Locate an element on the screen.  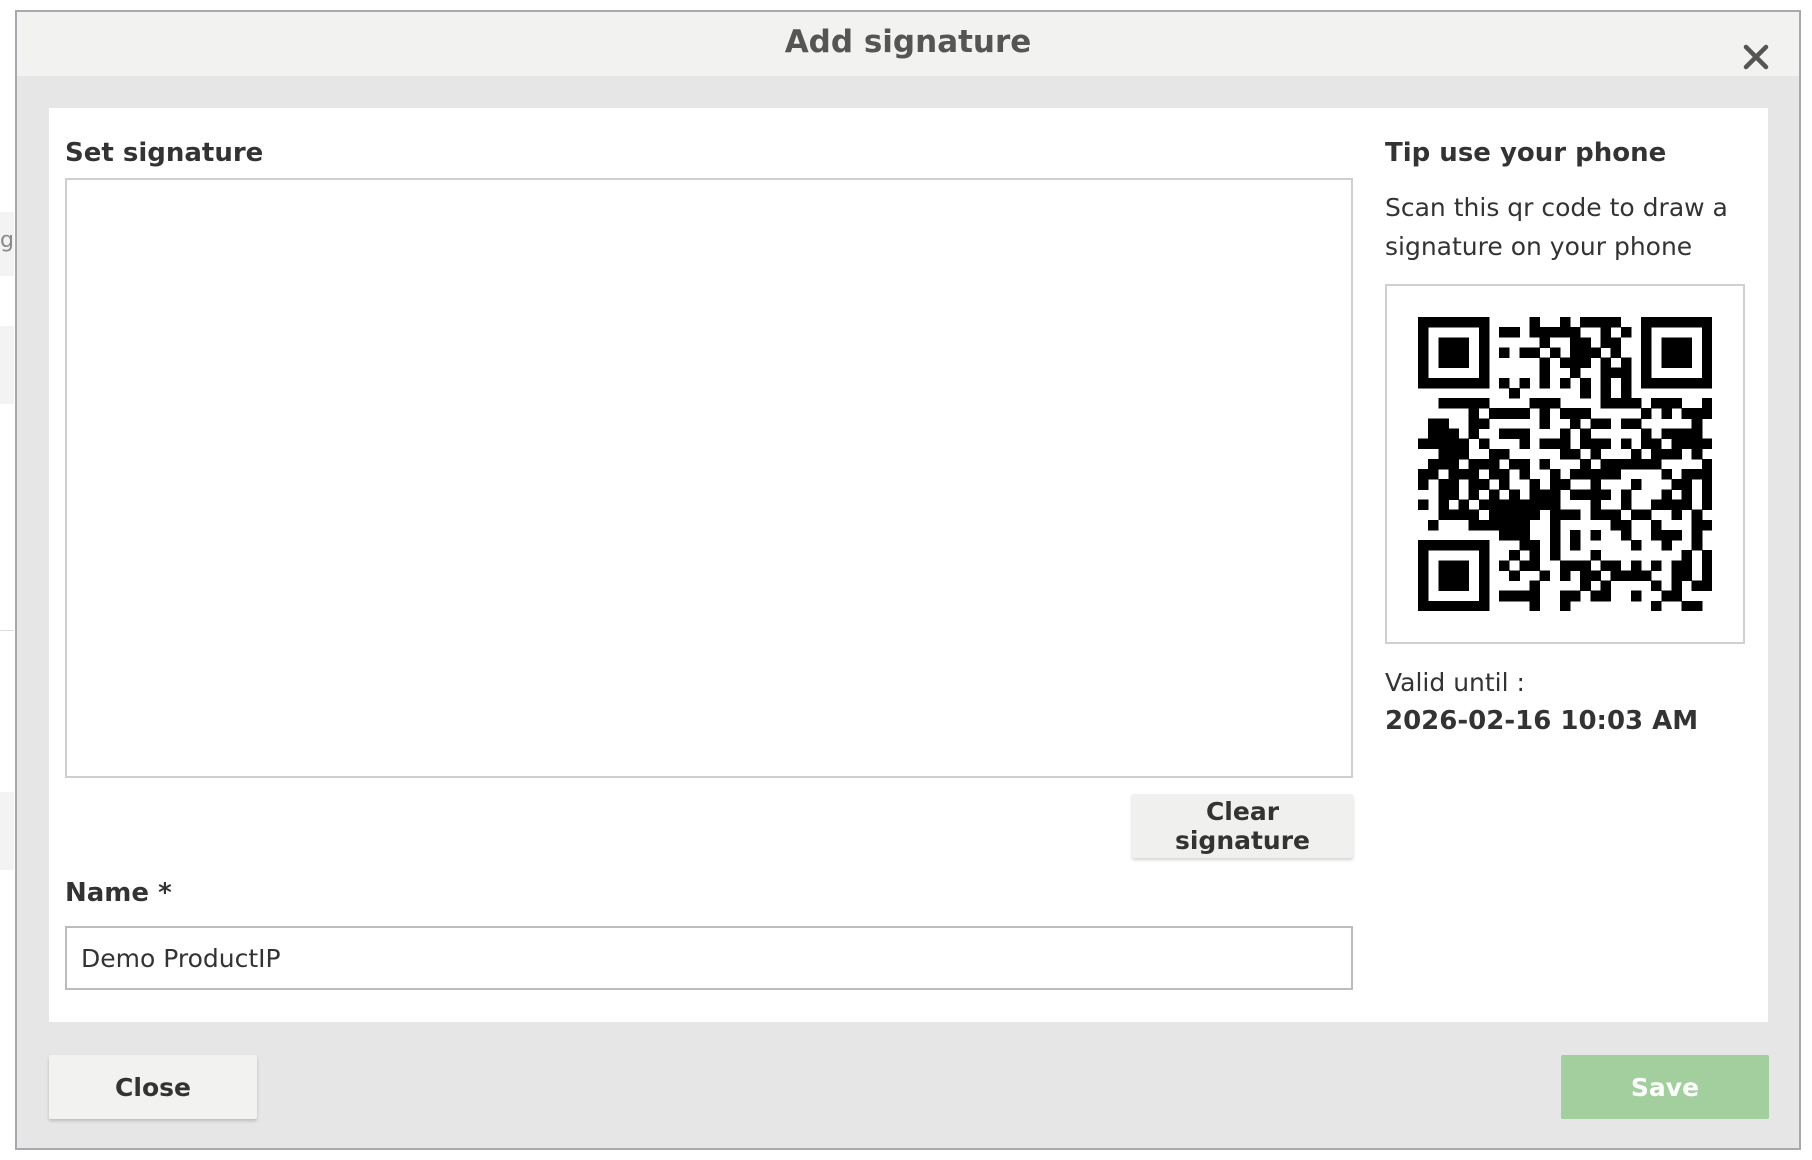
name-input is located at coordinates (709, 958).